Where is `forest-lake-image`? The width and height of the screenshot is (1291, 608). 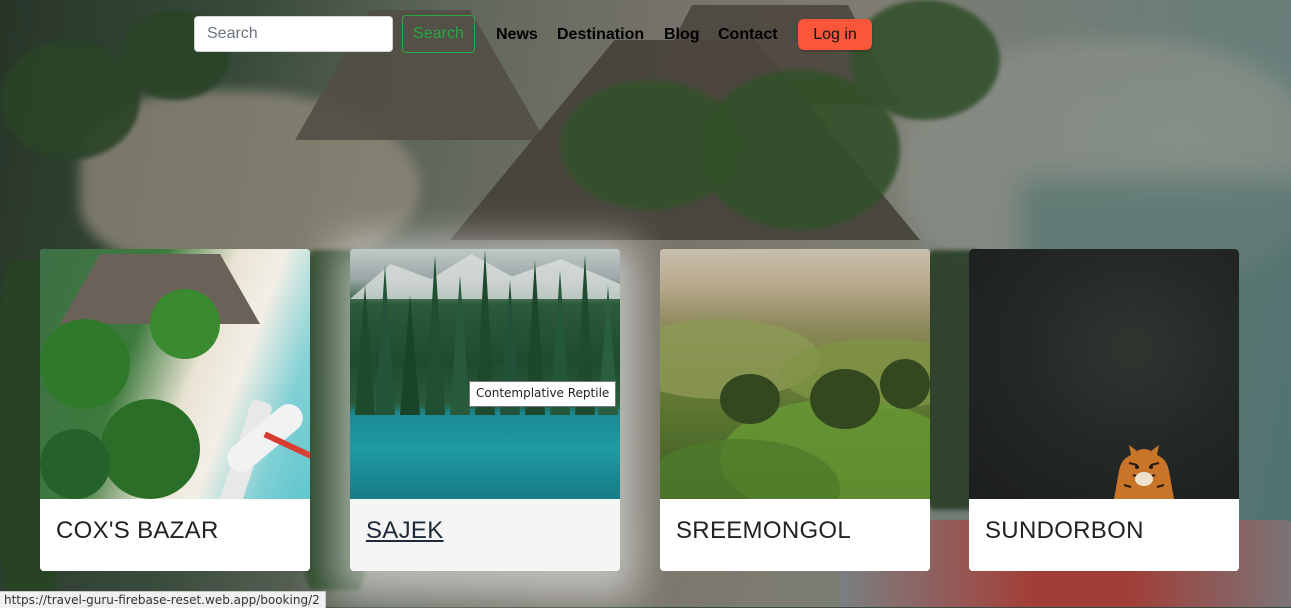 forest-lake-image is located at coordinates (485, 374).